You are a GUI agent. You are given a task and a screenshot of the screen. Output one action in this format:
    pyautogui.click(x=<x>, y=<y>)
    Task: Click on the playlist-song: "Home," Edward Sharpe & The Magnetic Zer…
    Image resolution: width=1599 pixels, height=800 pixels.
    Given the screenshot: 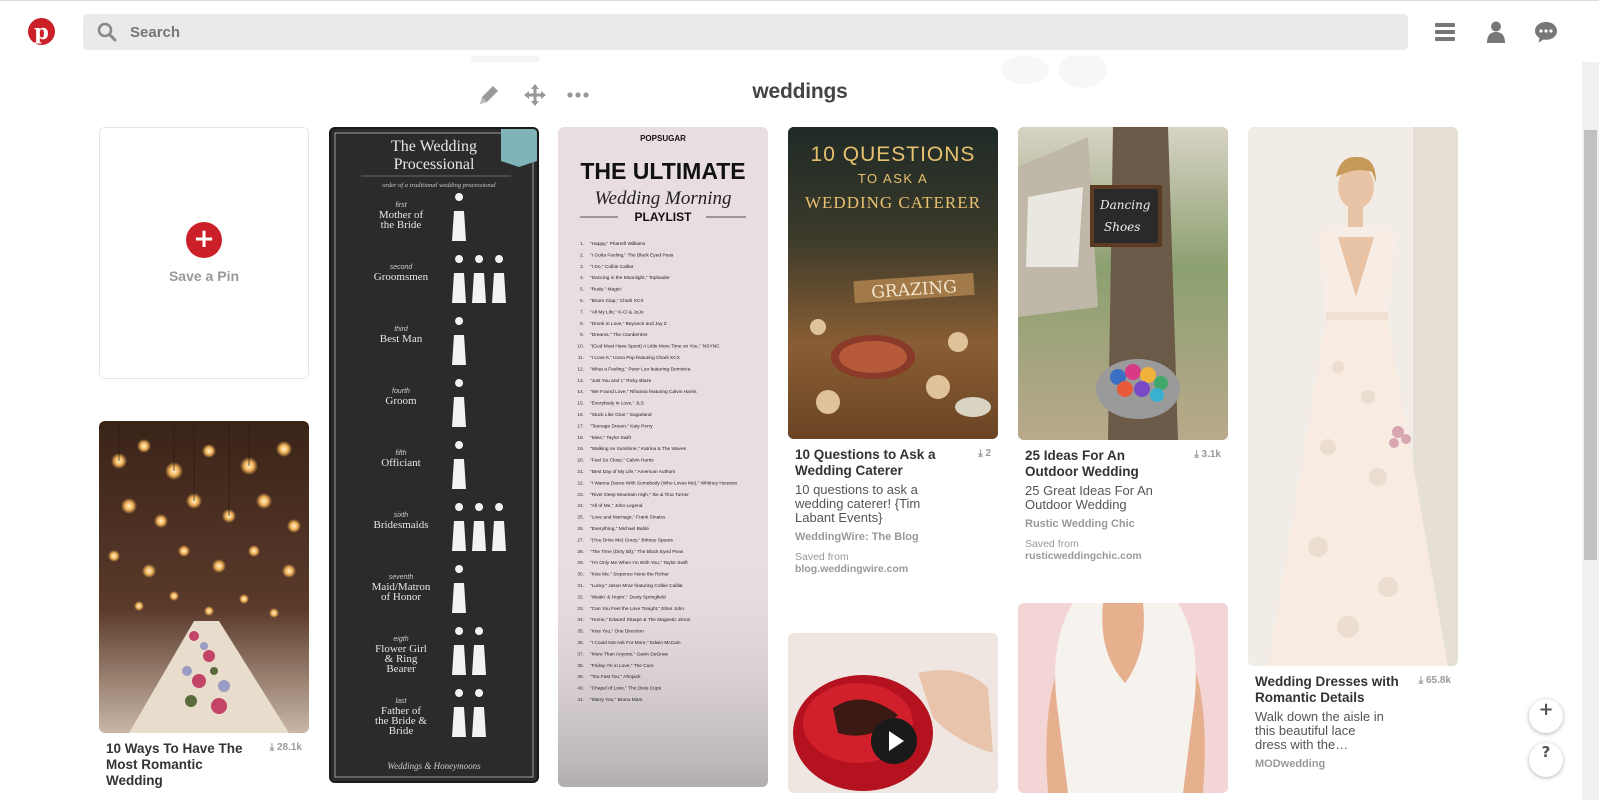 What is the action you would take?
    pyautogui.click(x=640, y=620)
    